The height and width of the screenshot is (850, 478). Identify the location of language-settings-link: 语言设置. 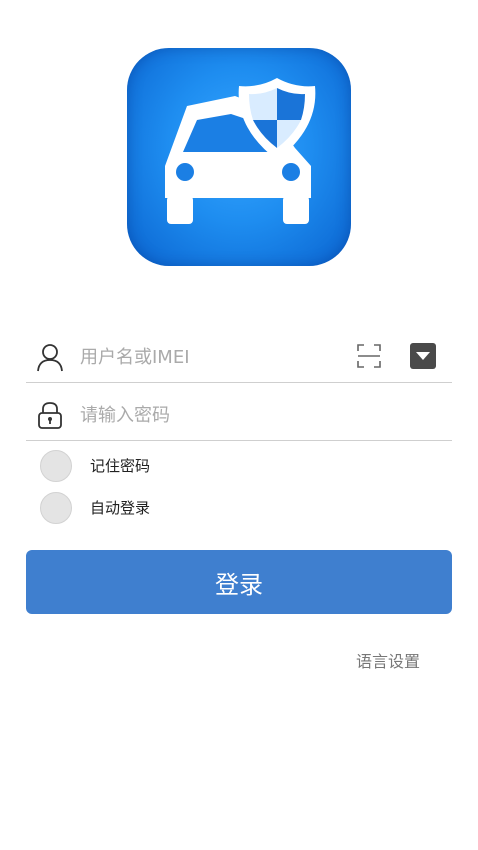
(388, 660).